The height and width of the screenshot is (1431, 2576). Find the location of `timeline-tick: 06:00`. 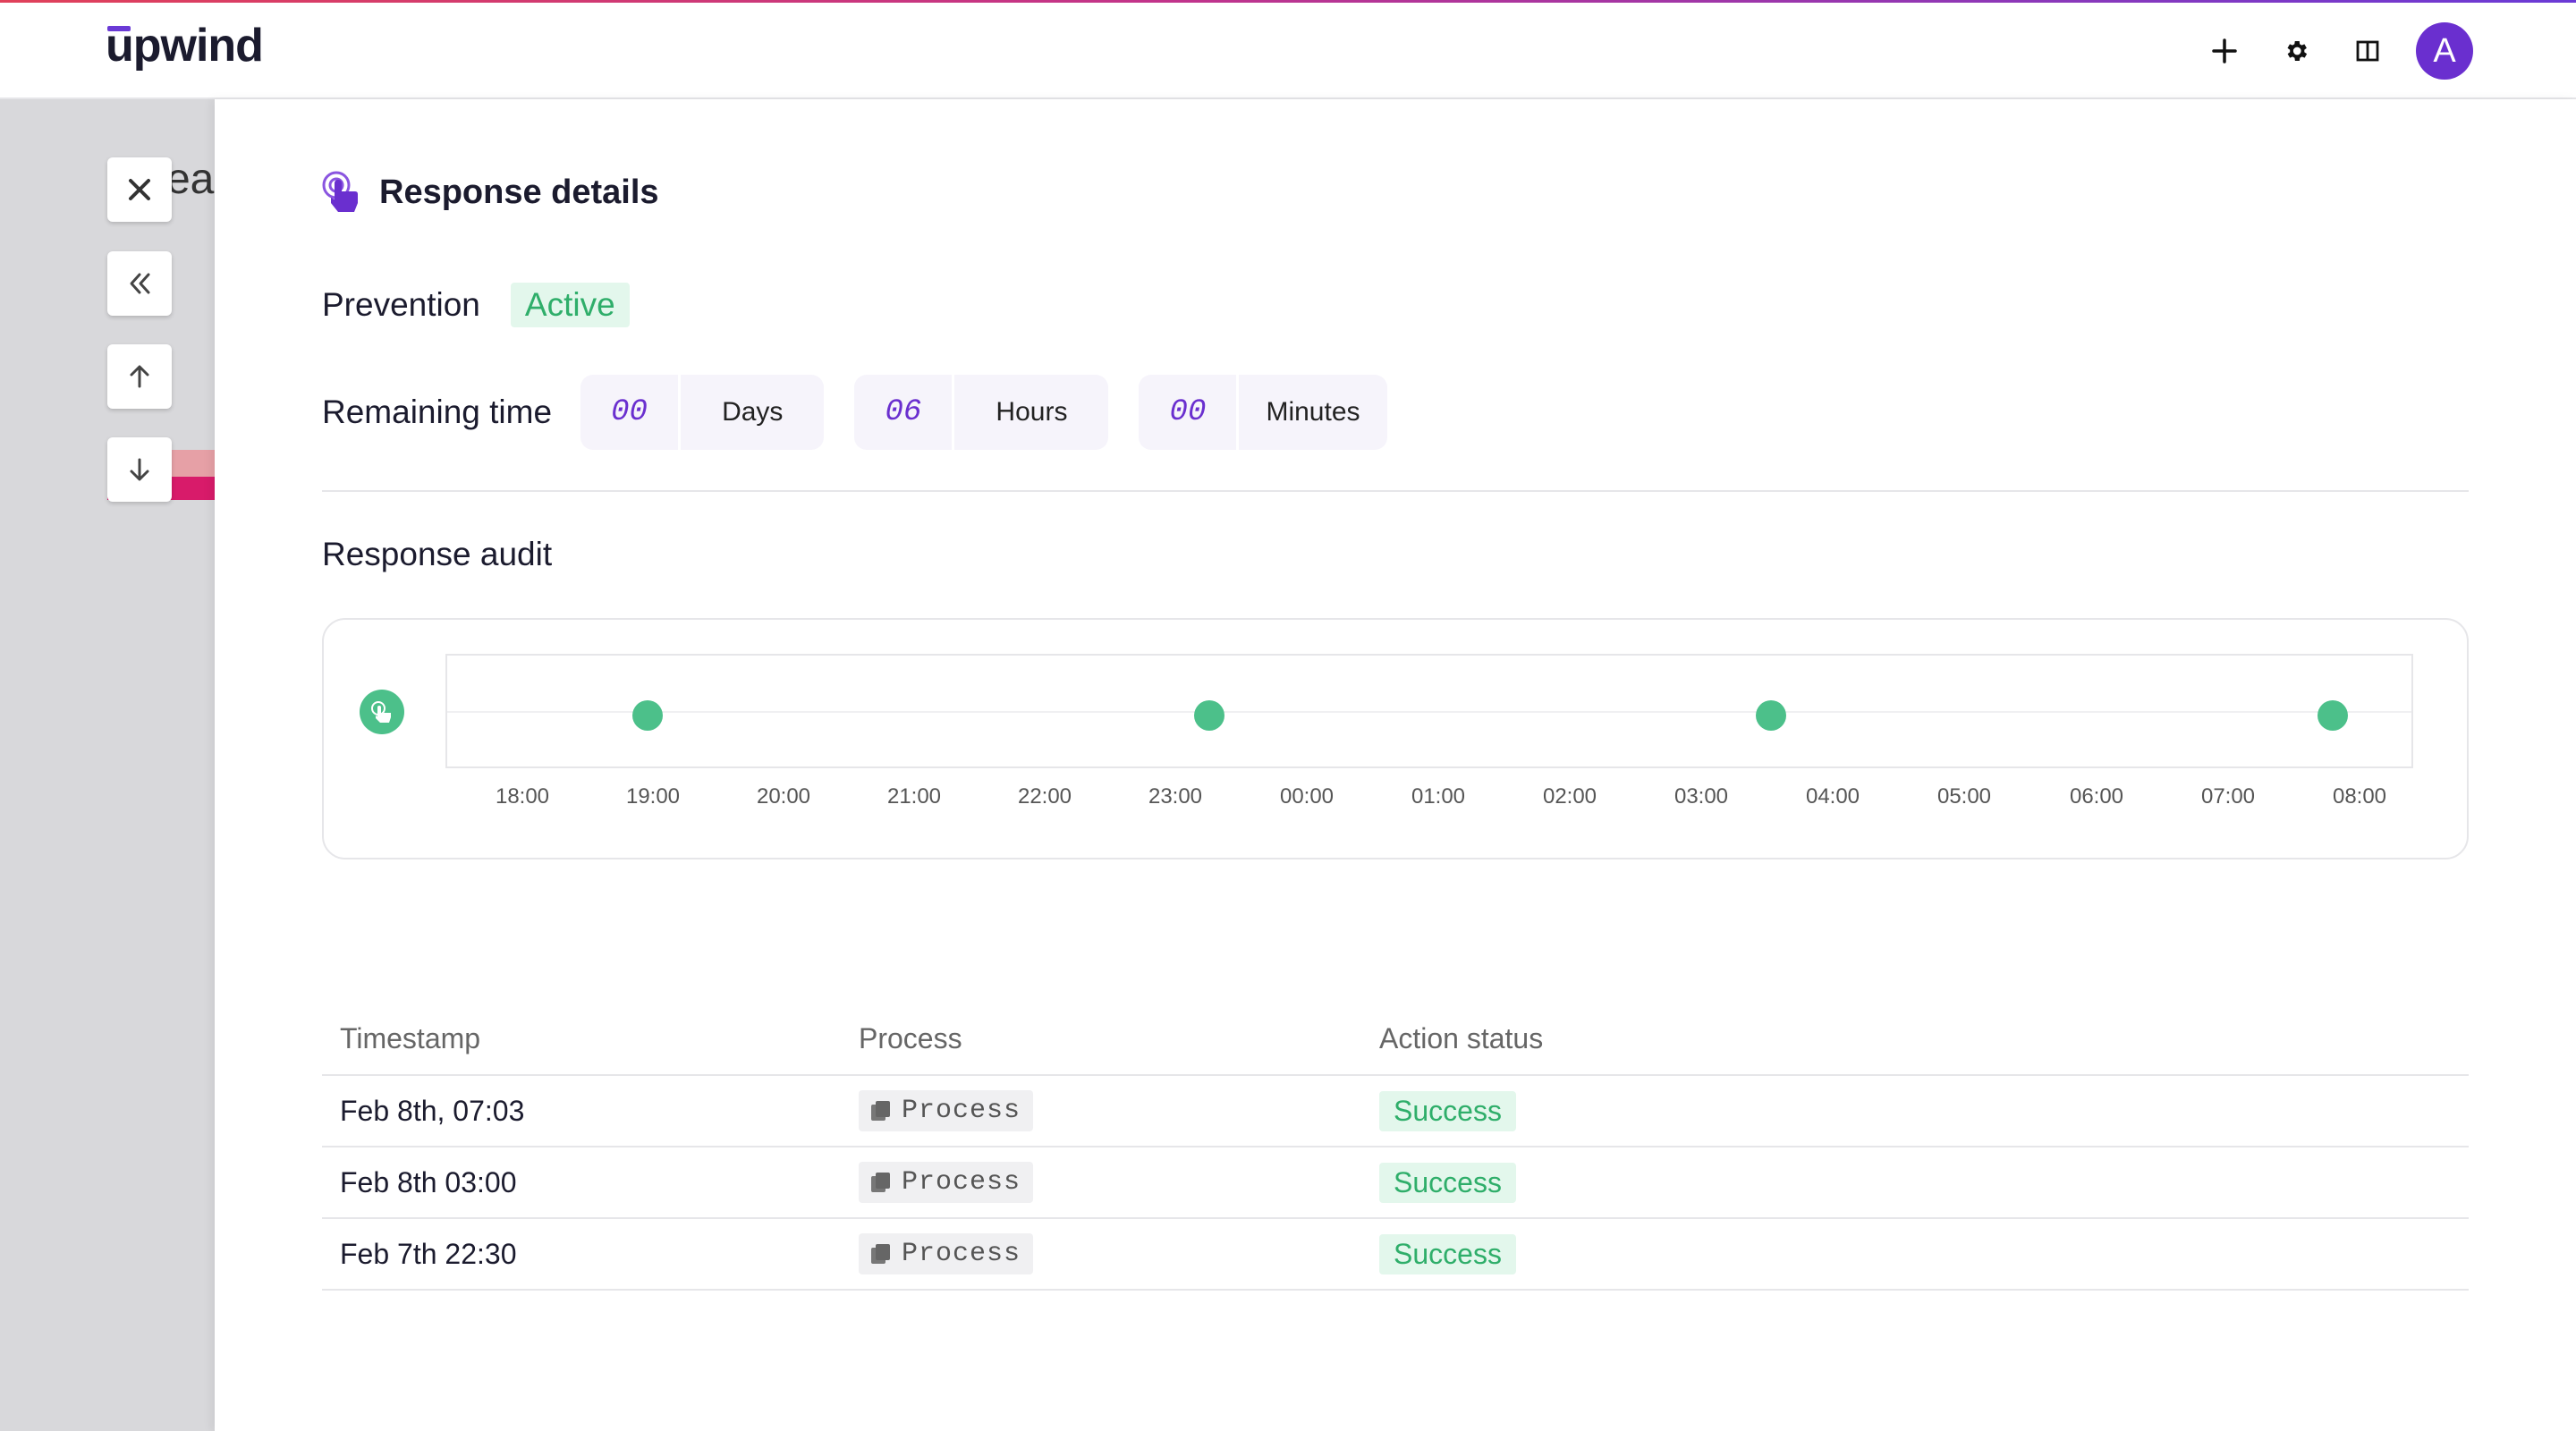

timeline-tick: 06:00 is located at coordinates (2096, 797).